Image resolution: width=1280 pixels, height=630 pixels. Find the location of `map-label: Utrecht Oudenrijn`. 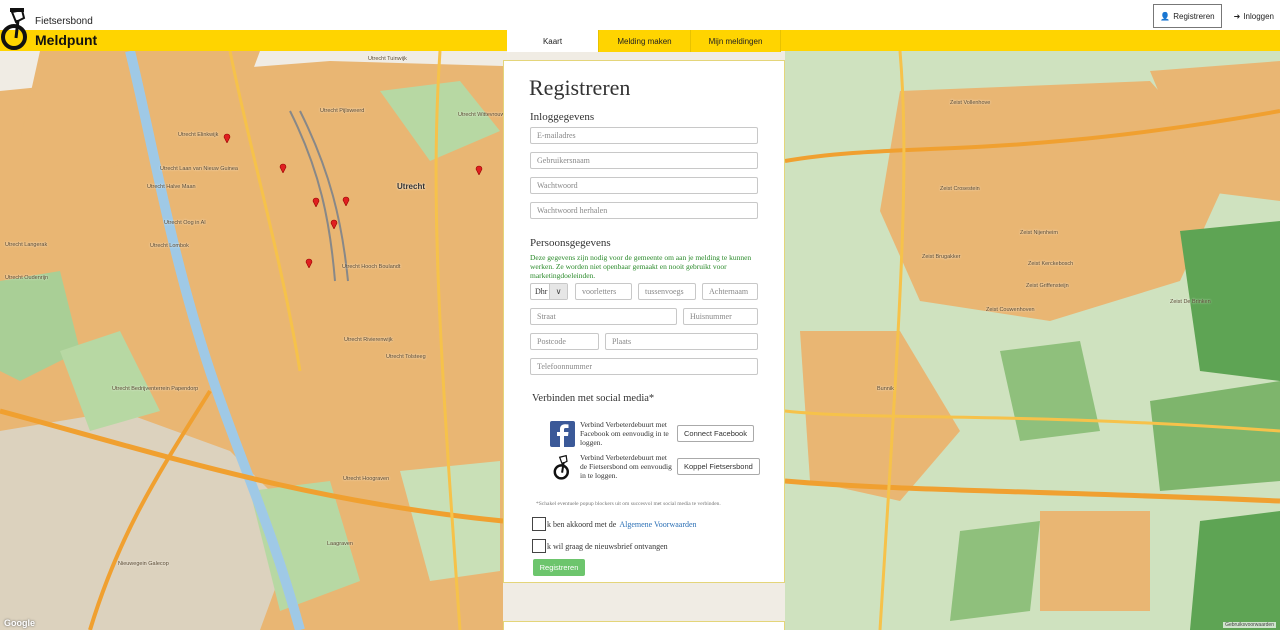

map-label: Utrecht Oudenrijn is located at coordinates (27, 278).